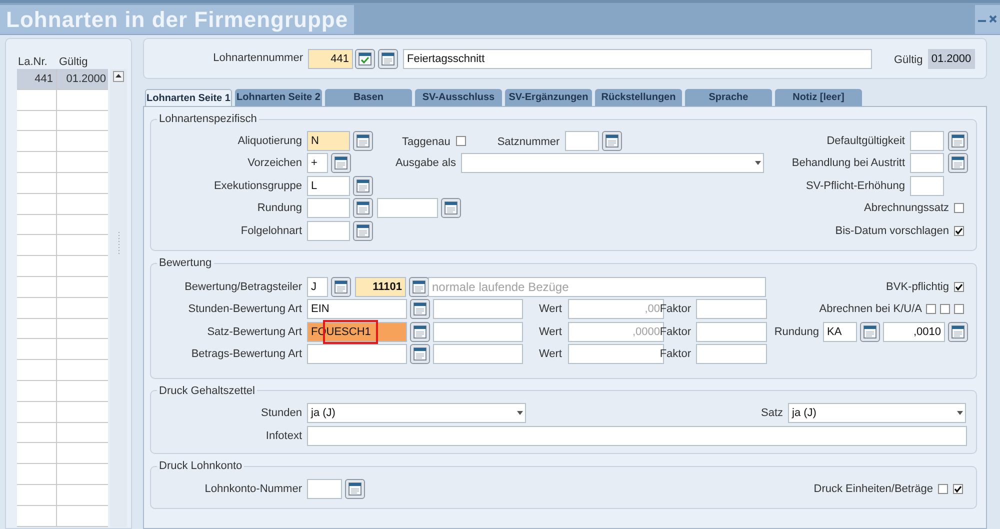 This screenshot has width=1000, height=529. I want to click on tab: Notiz [leer], so click(818, 97).